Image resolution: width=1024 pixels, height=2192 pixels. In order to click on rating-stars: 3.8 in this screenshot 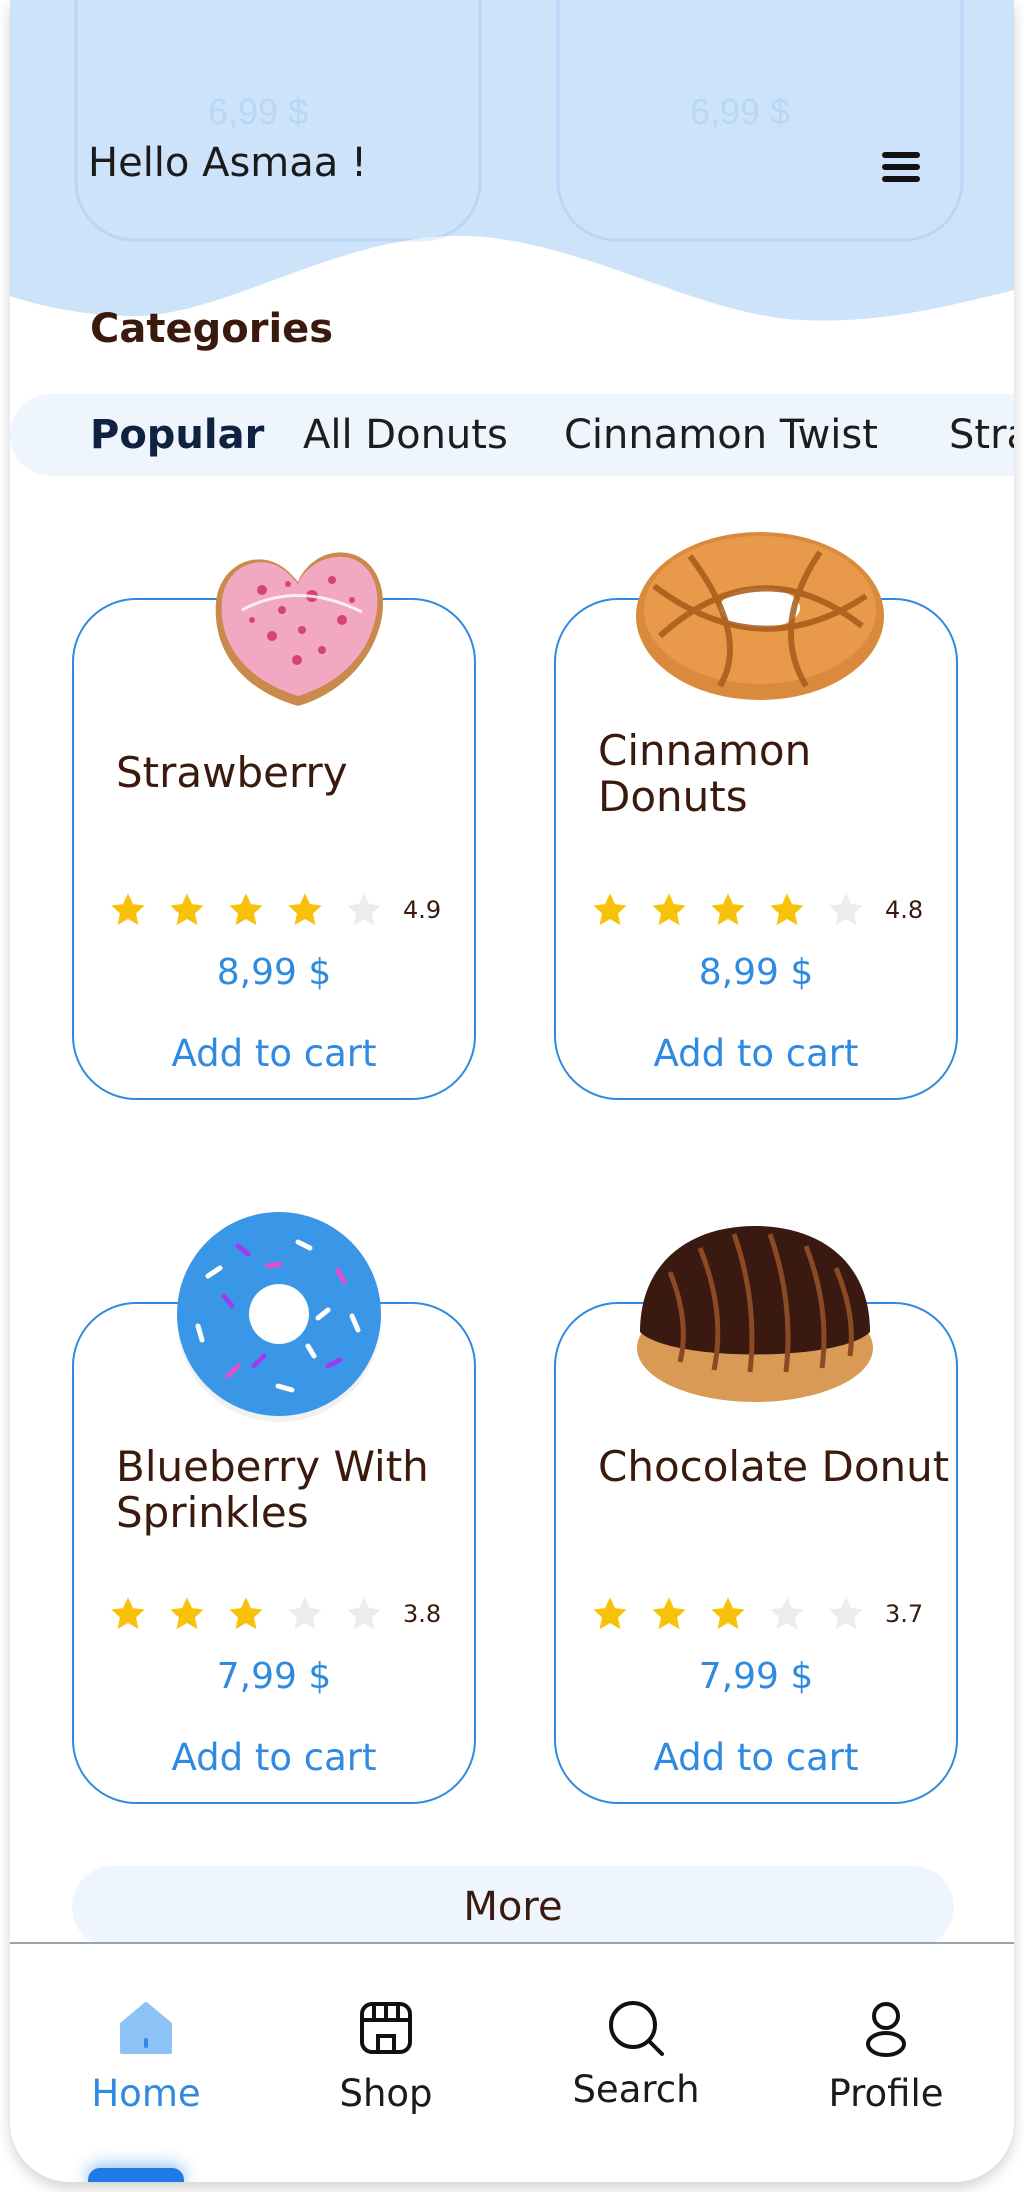, I will do `click(274, 1614)`.